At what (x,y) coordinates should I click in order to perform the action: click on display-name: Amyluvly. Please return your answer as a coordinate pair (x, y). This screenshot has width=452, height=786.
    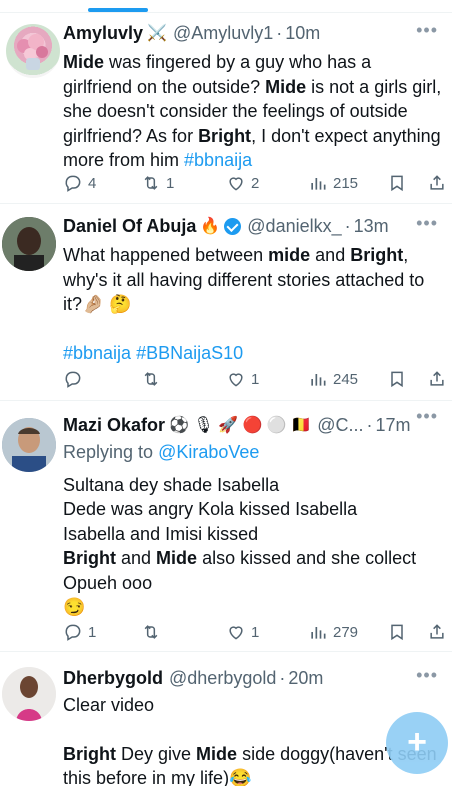
    Looking at the image, I should click on (103, 33).